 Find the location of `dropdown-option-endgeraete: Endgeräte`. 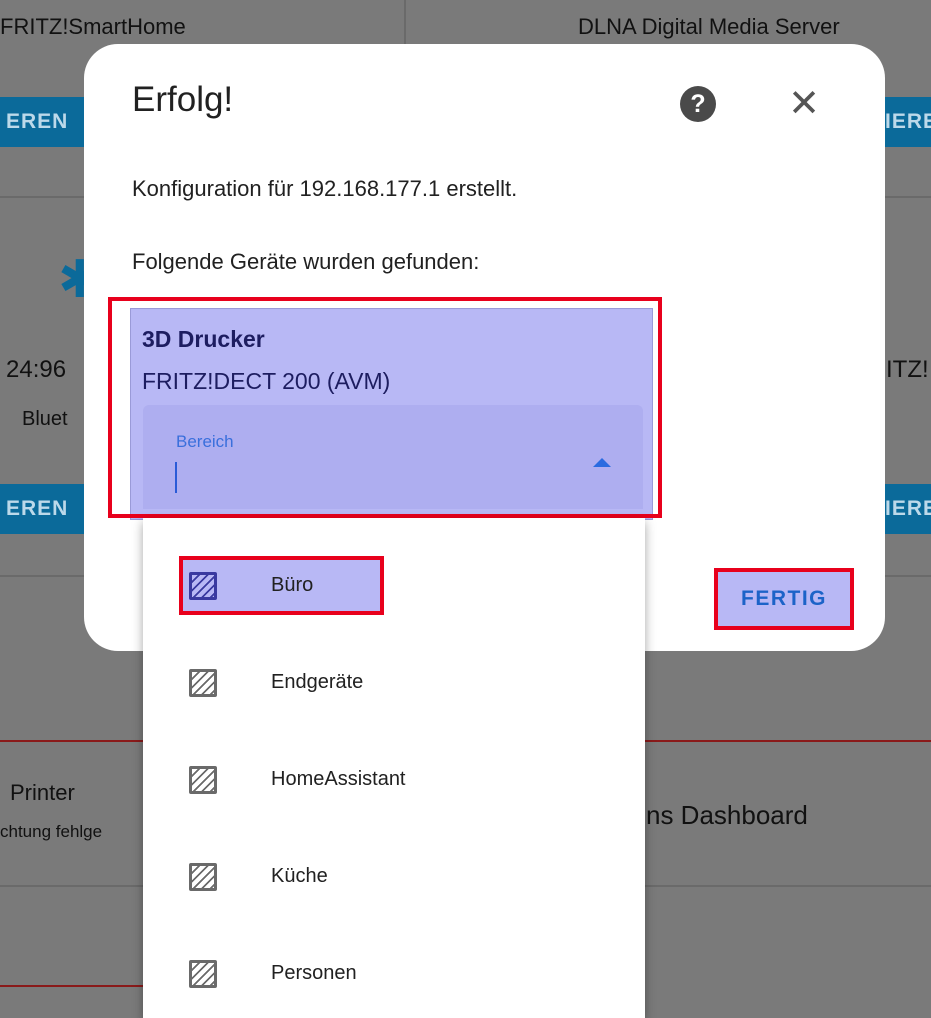

dropdown-option-endgeraete: Endgeräte is located at coordinates (394, 685).